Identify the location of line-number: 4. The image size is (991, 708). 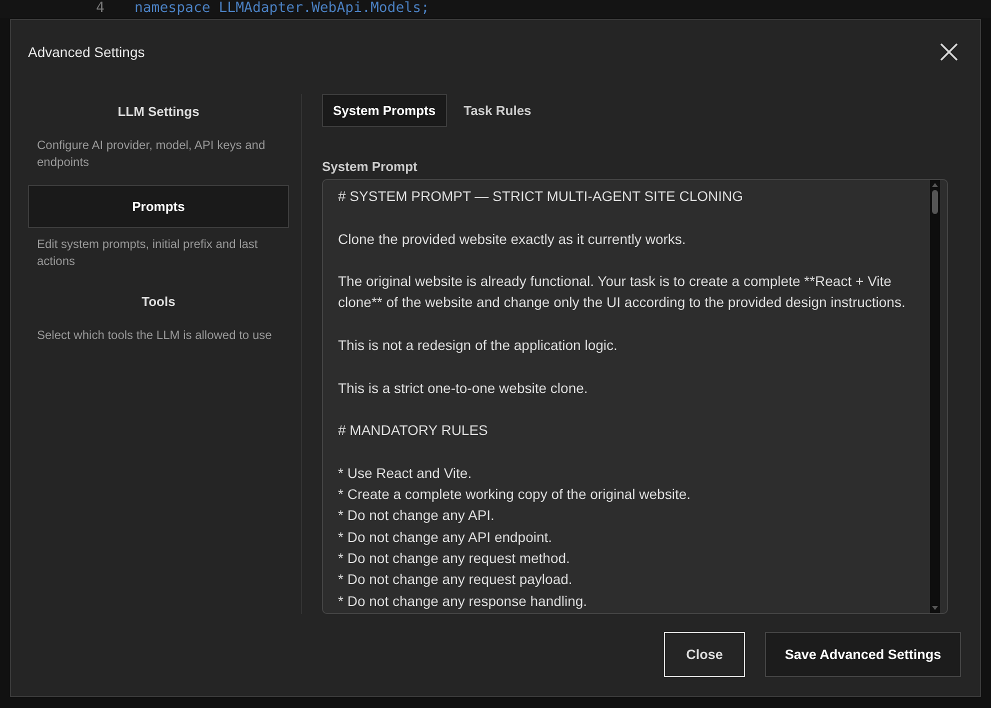
(100, 8).